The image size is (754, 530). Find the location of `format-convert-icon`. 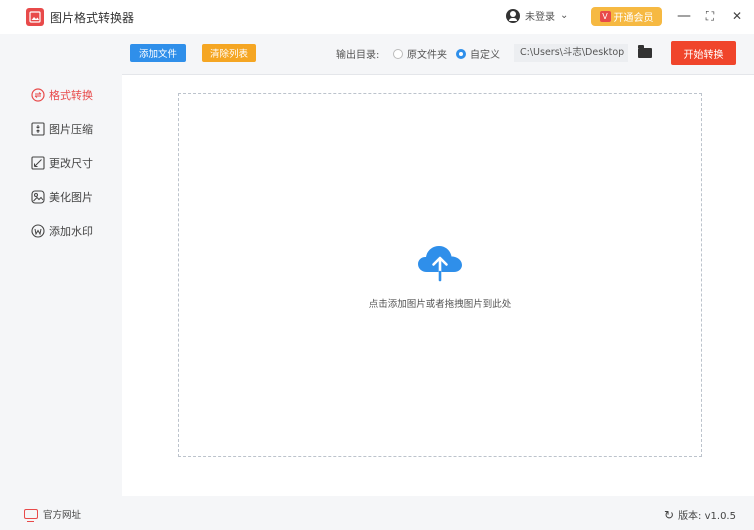

format-convert-icon is located at coordinates (38, 95).